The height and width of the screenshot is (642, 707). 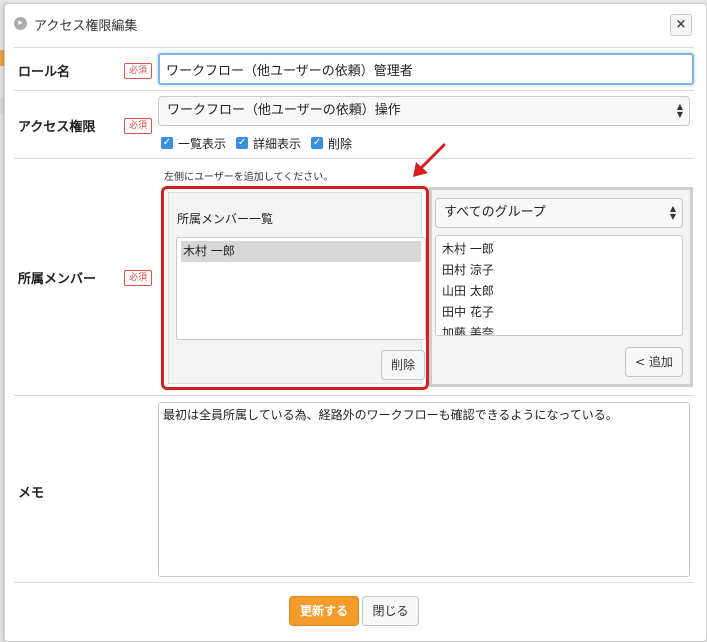 I want to click on delete-member-button: 削除, so click(x=403, y=365).